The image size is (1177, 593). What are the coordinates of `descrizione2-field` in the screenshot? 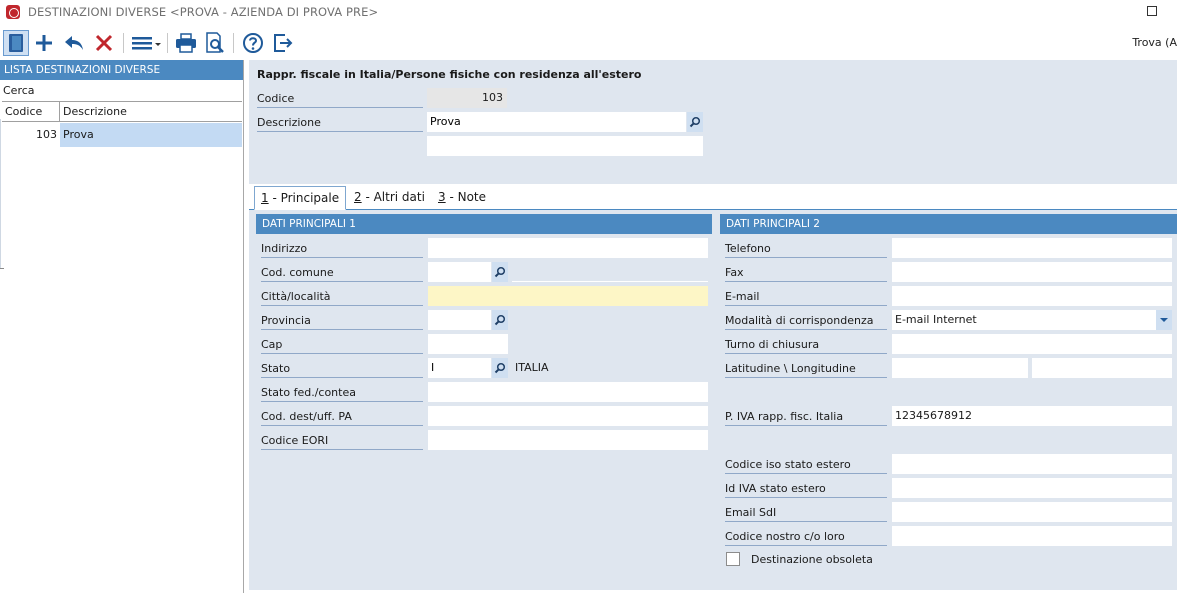 It's located at (565, 146).